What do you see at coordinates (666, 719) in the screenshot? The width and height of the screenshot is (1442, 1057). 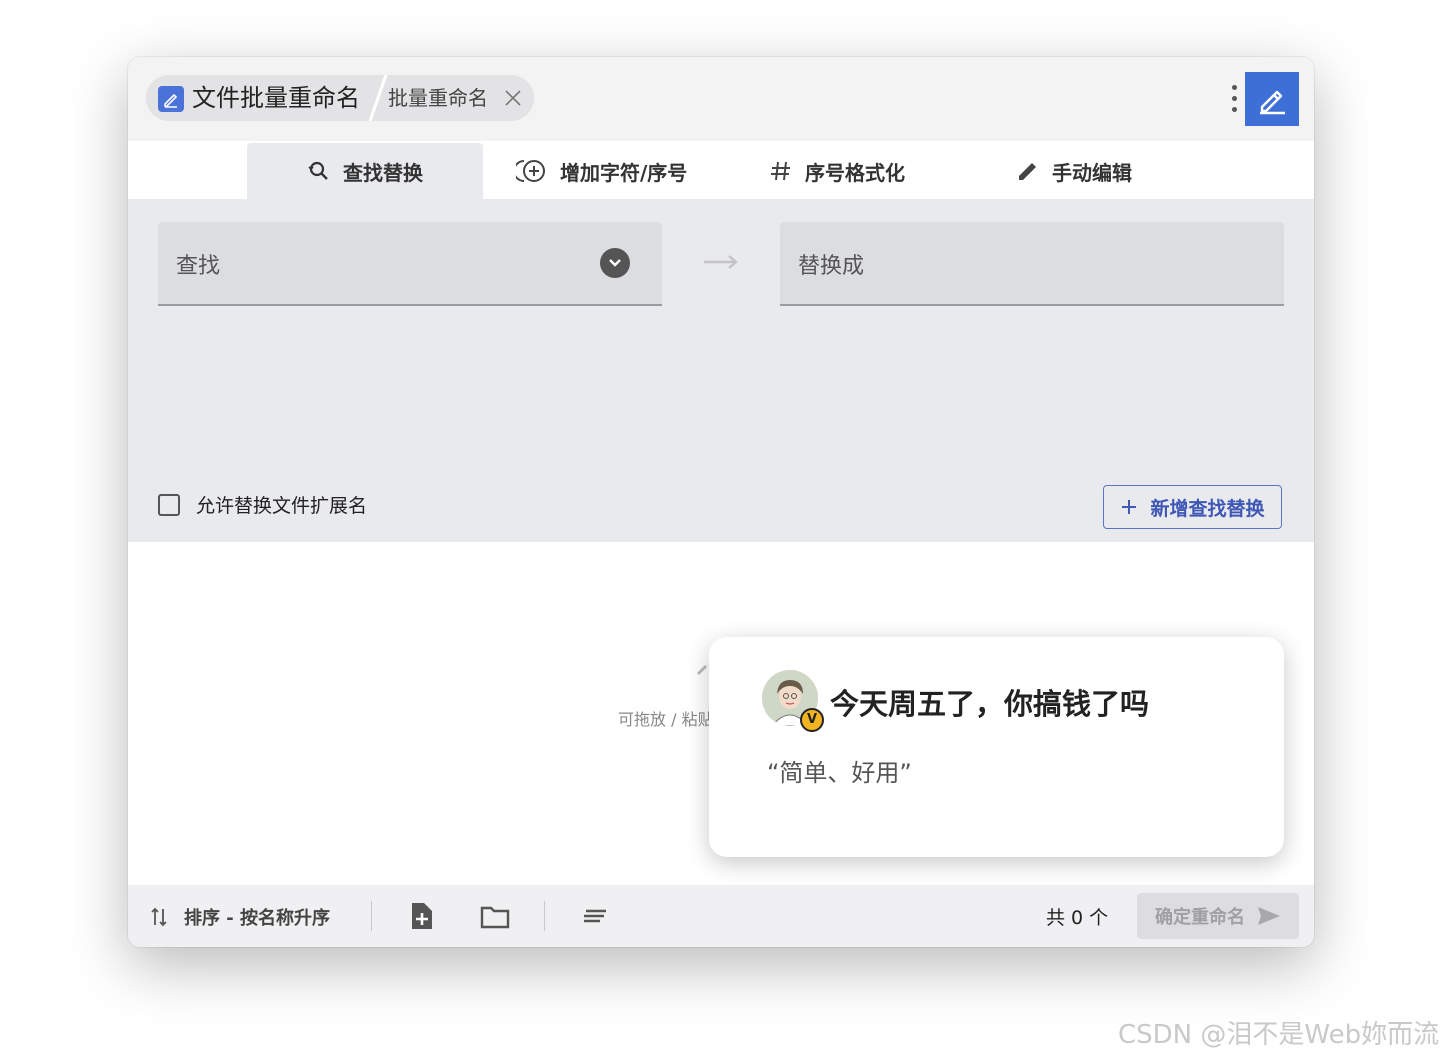 I see `drop-hint: 可拖放 / 粘贴` at bounding box center [666, 719].